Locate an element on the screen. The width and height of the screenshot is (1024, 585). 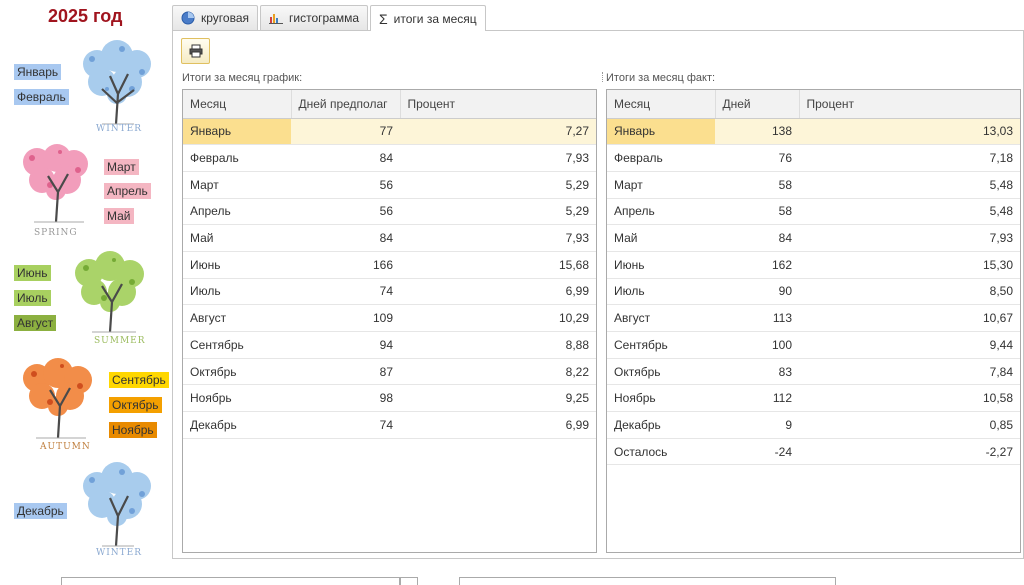
cell-days: 76 is located at coordinates (757, 158).